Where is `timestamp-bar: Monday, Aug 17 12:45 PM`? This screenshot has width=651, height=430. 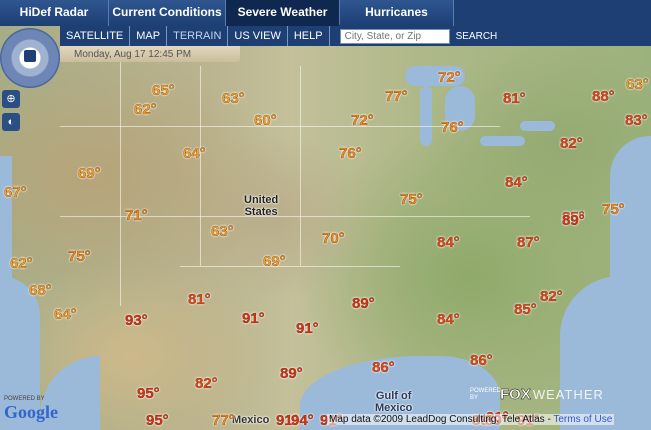 timestamp-bar: Monday, Aug 17 12:45 PM is located at coordinates (150, 54).